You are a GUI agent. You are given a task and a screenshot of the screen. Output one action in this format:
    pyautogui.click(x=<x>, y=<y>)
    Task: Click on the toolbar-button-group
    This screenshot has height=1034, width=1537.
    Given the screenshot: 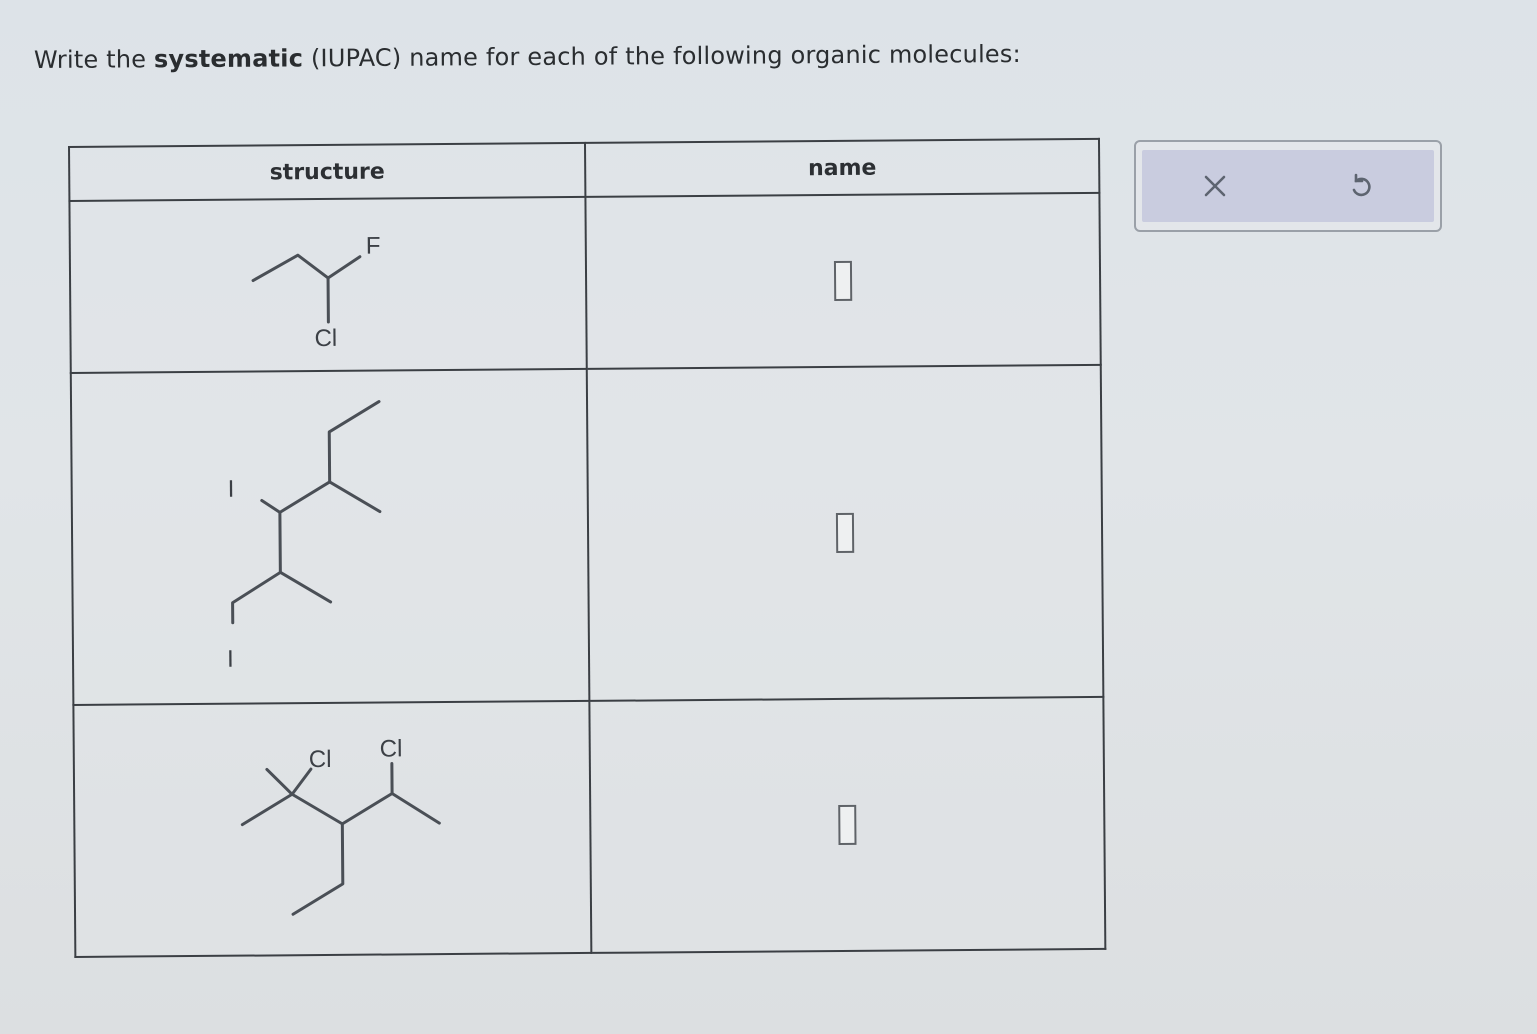 What is the action you would take?
    pyautogui.click(x=1288, y=186)
    